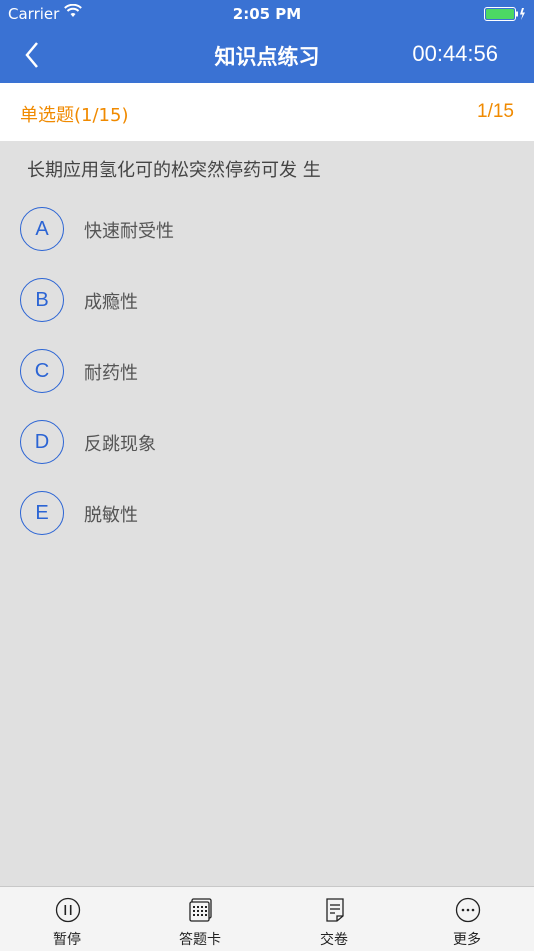 This screenshot has width=534, height=951. Describe the element at coordinates (260, 230) in the screenshot. I see `option-a: A 快速耐受性` at that location.